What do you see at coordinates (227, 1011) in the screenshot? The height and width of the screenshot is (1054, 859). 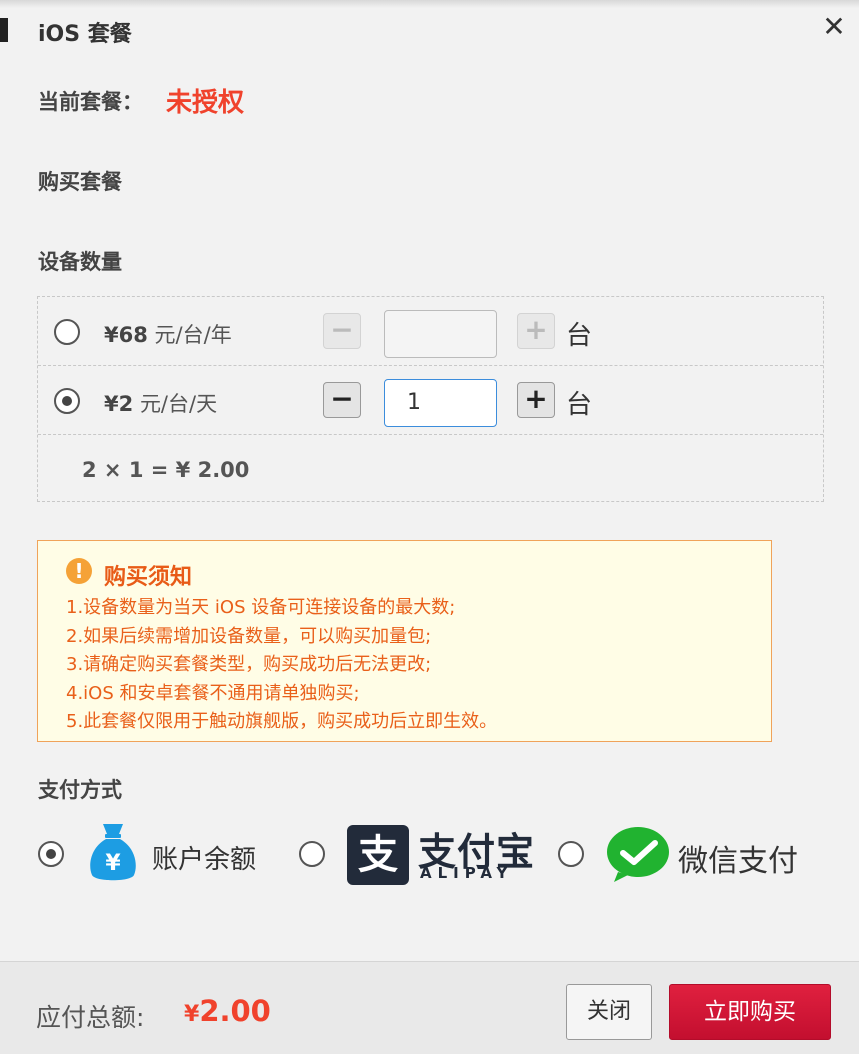 I see `total-amount: ¥2.00` at bounding box center [227, 1011].